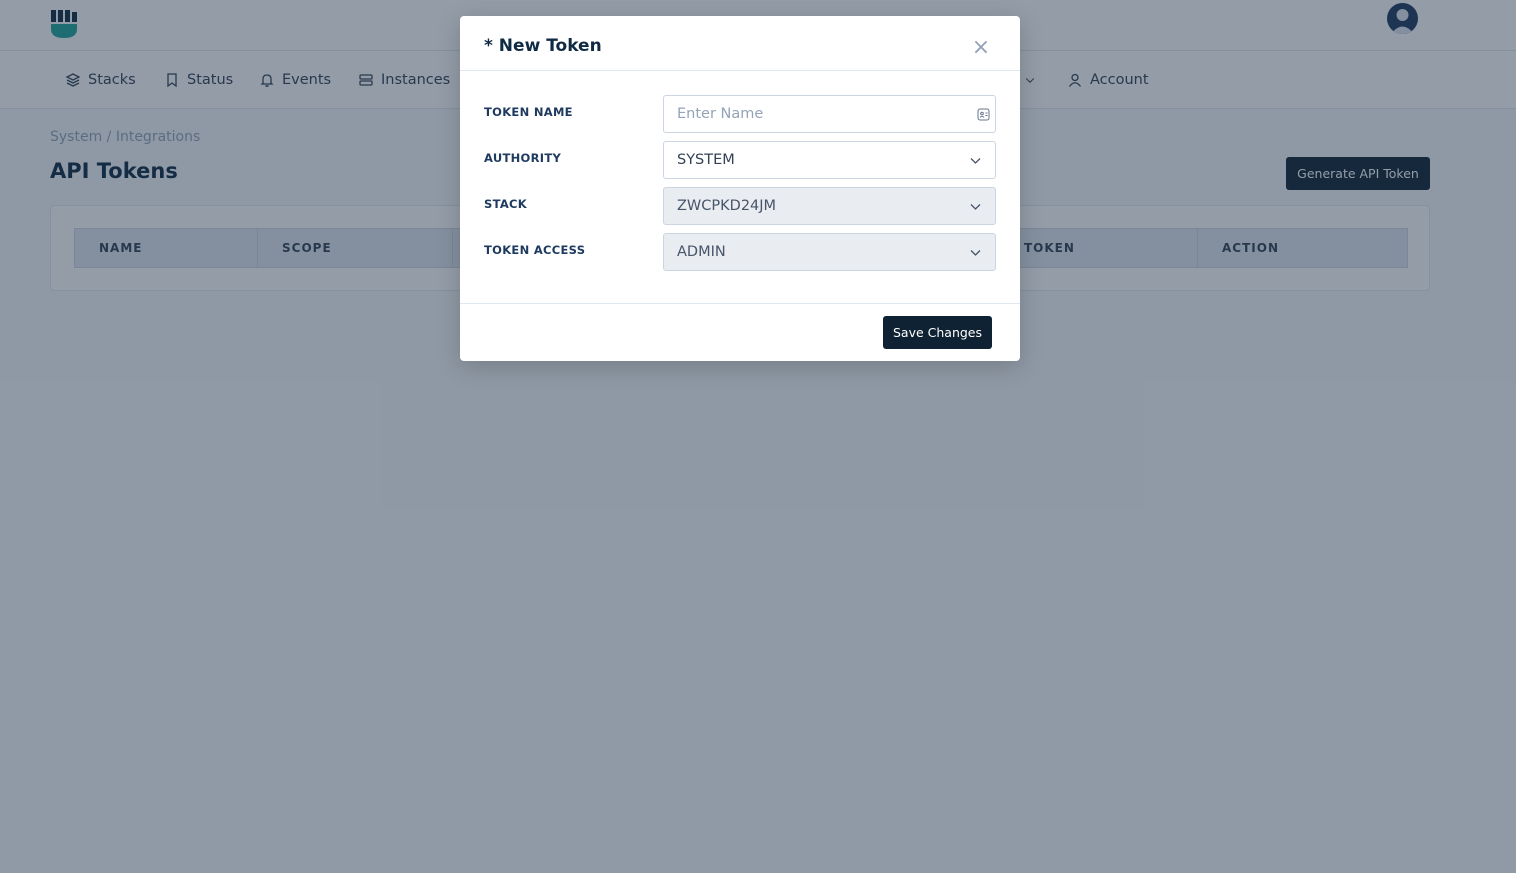 The width and height of the screenshot is (1516, 873). What do you see at coordinates (829, 252) in the screenshot?
I see `token-access-select: ADMIN` at bounding box center [829, 252].